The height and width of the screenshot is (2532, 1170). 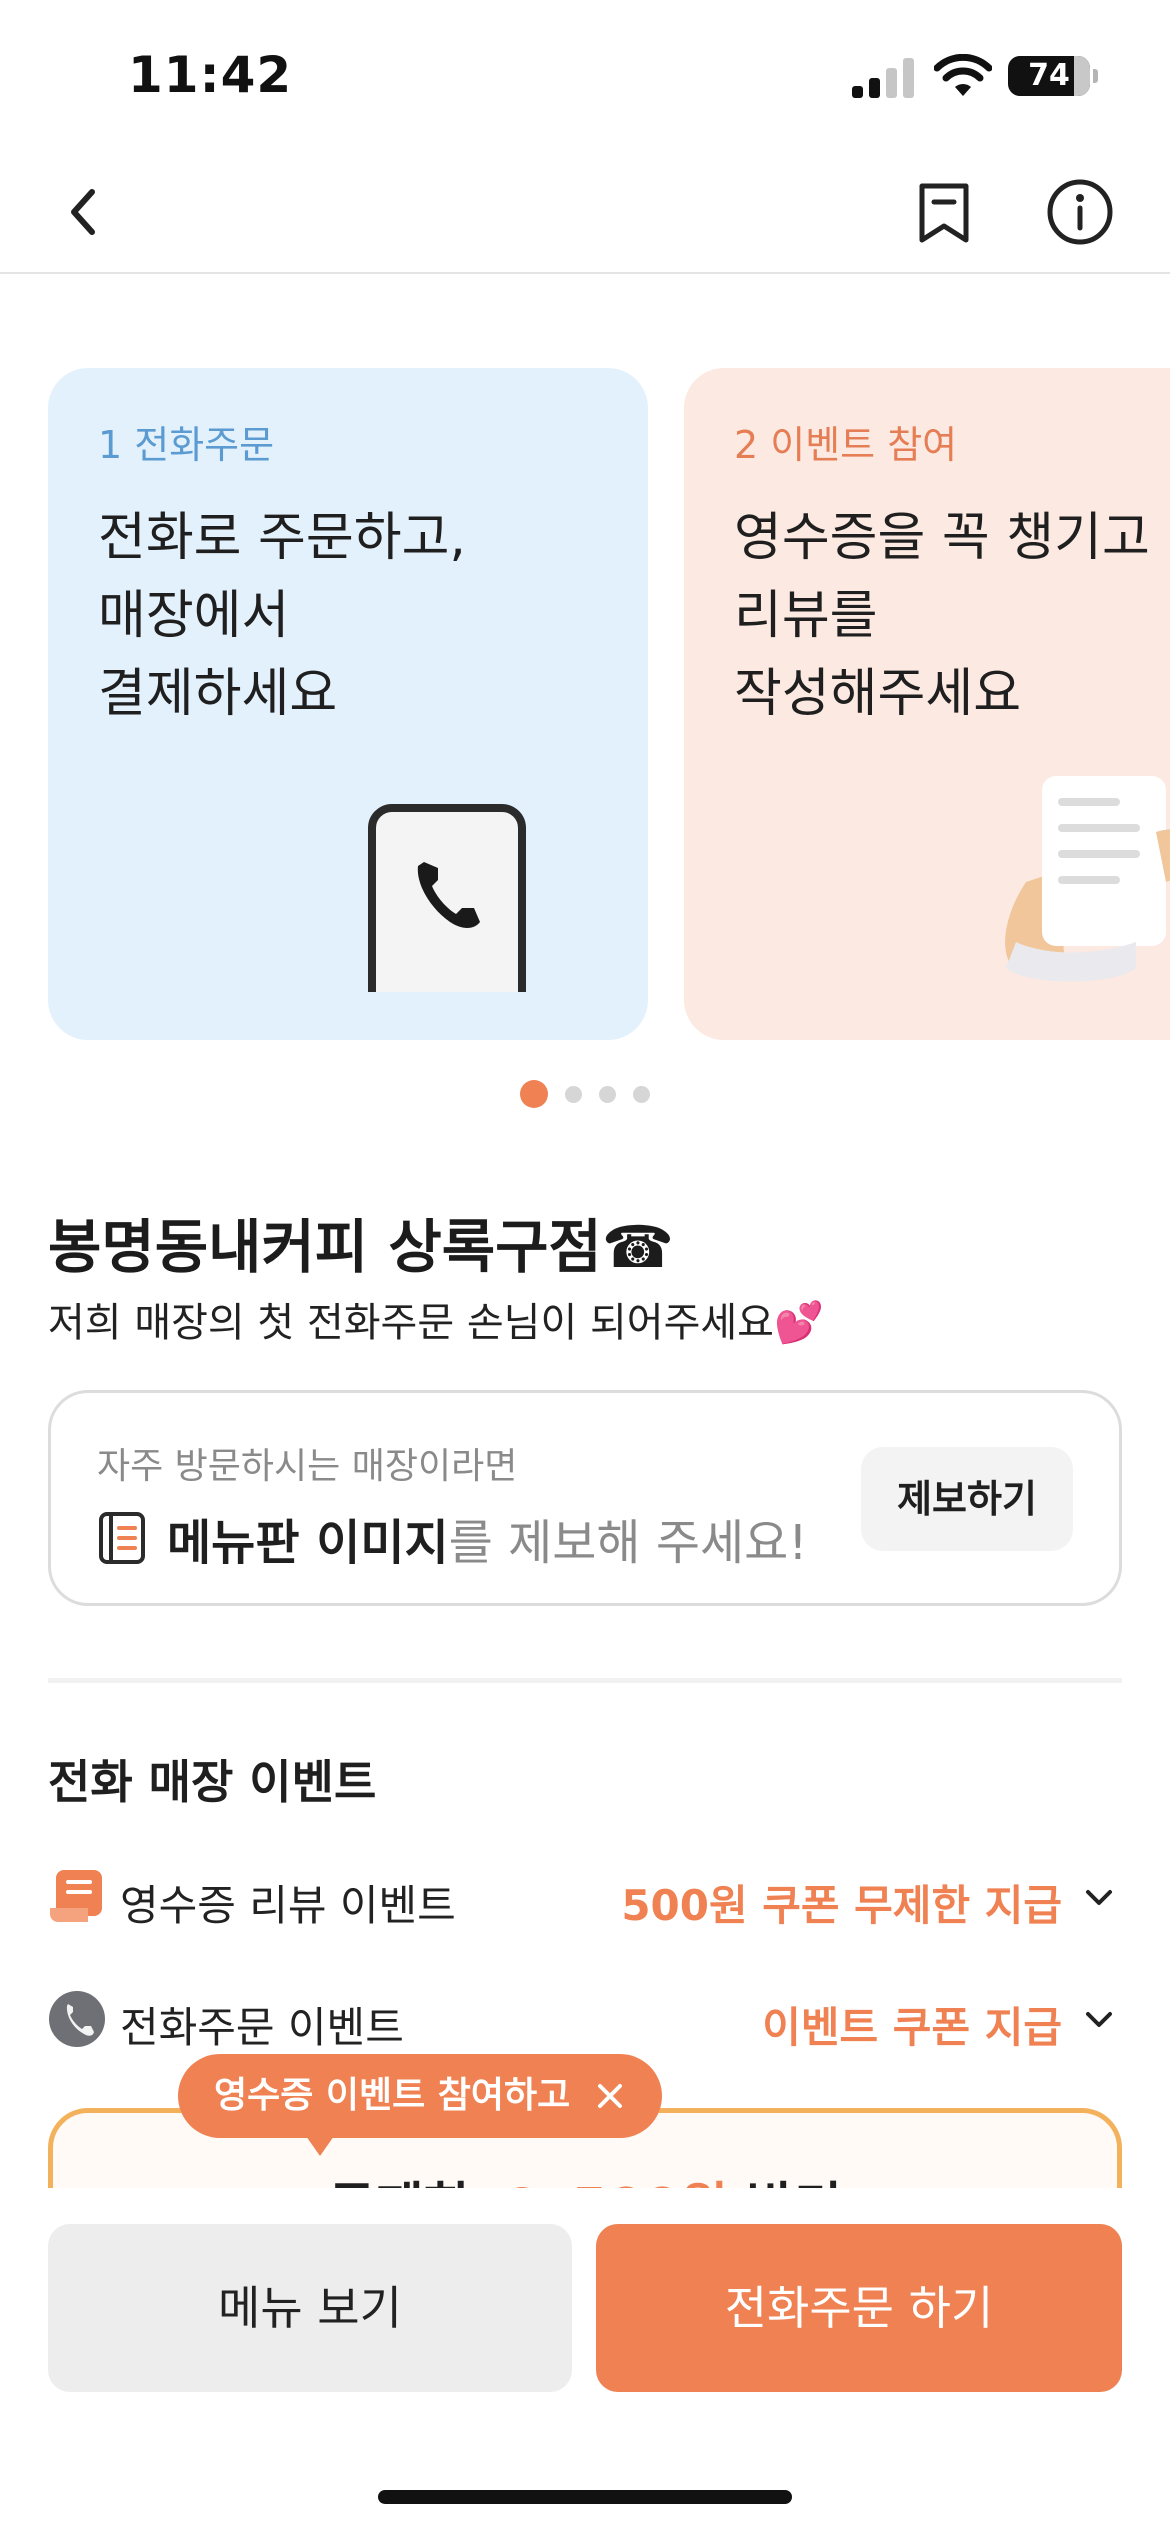 I want to click on event-value: 이벤트 쿠폰 지급, so click(x=912, y=2027).